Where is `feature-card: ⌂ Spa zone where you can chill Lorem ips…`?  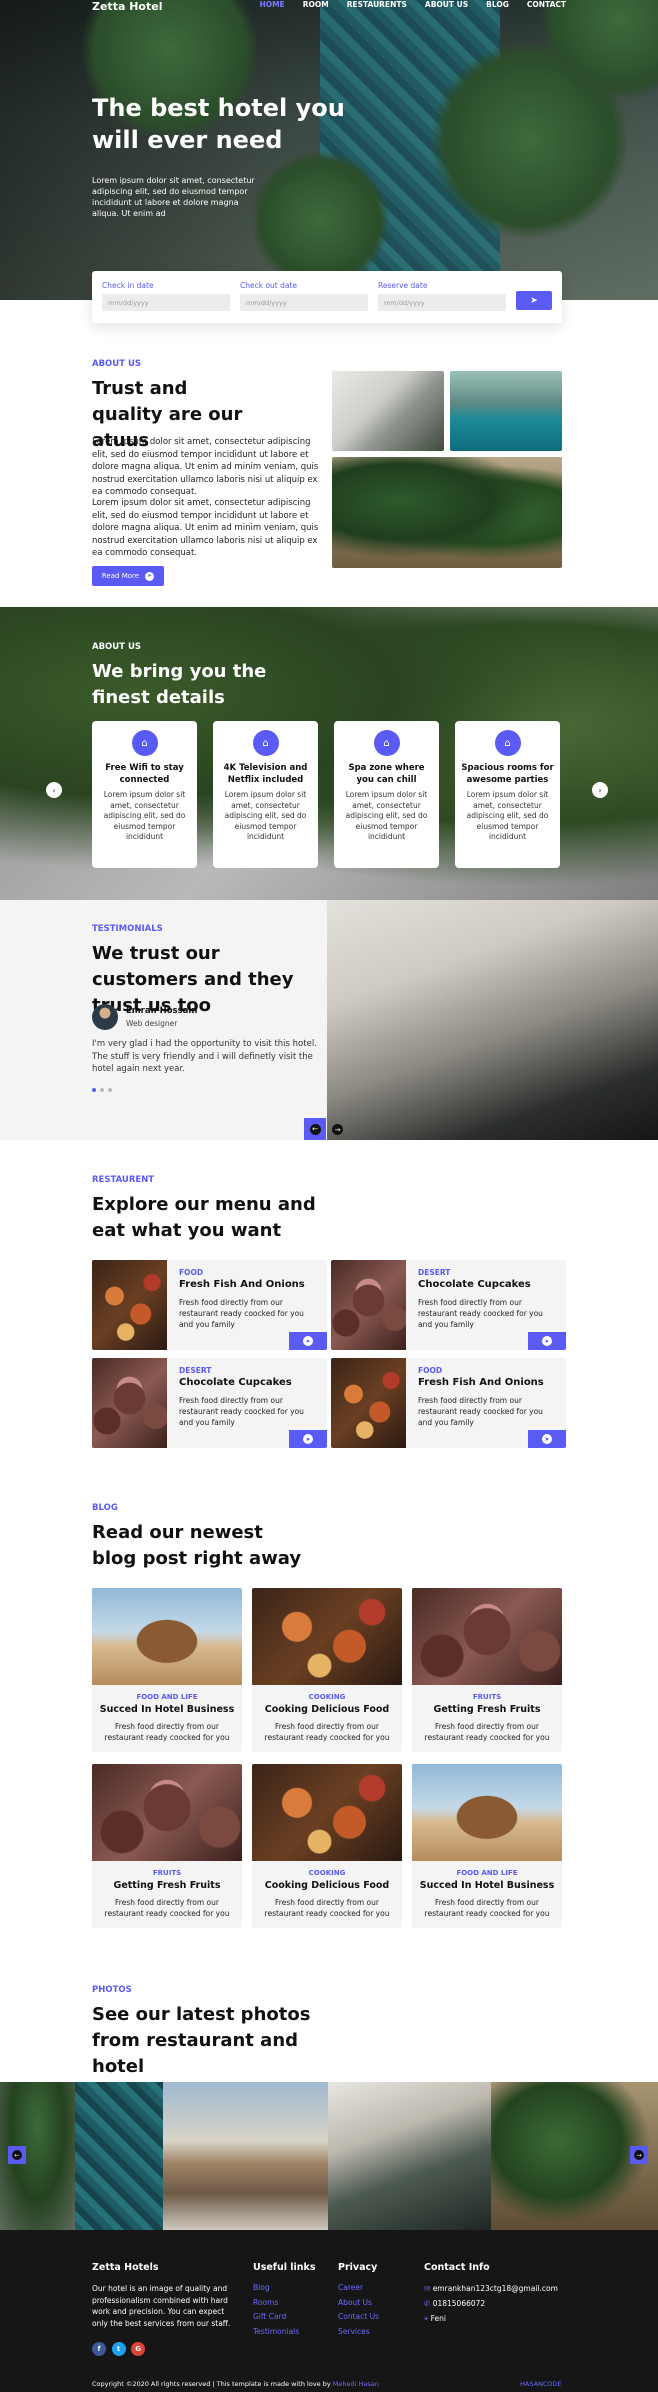
feature-card: ⌂ Spa zone where you can chill Lorem ips… is located at coordinates (386, 794).